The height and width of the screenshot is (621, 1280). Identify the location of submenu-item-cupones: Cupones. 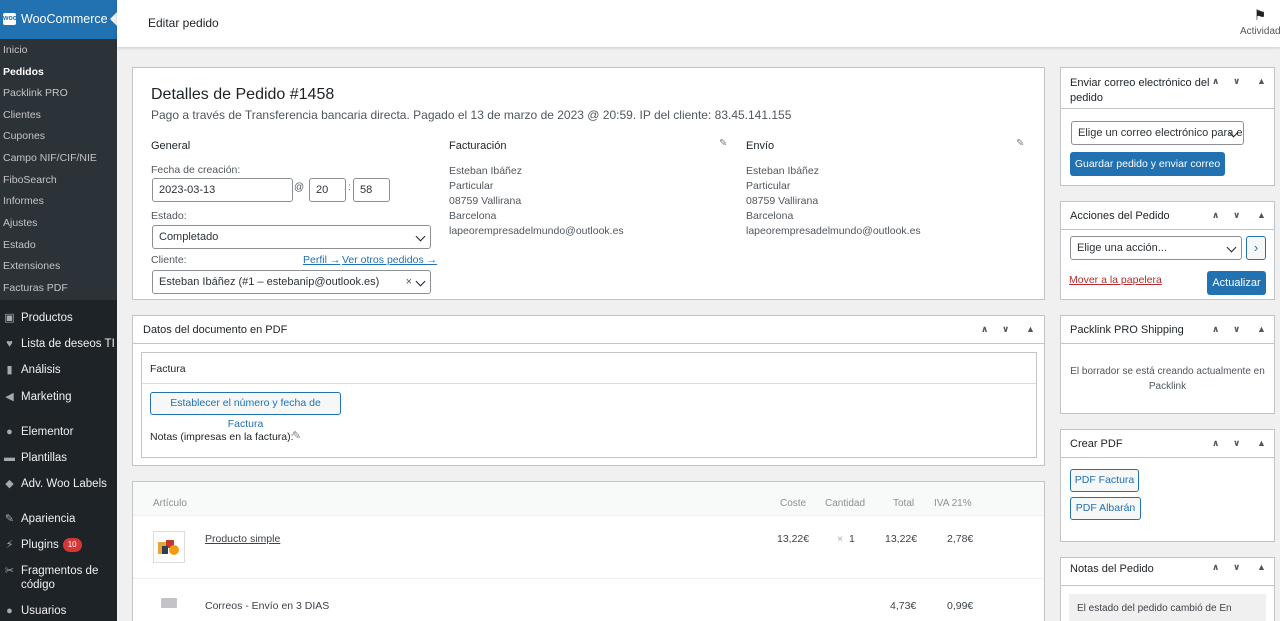
(24, 136).